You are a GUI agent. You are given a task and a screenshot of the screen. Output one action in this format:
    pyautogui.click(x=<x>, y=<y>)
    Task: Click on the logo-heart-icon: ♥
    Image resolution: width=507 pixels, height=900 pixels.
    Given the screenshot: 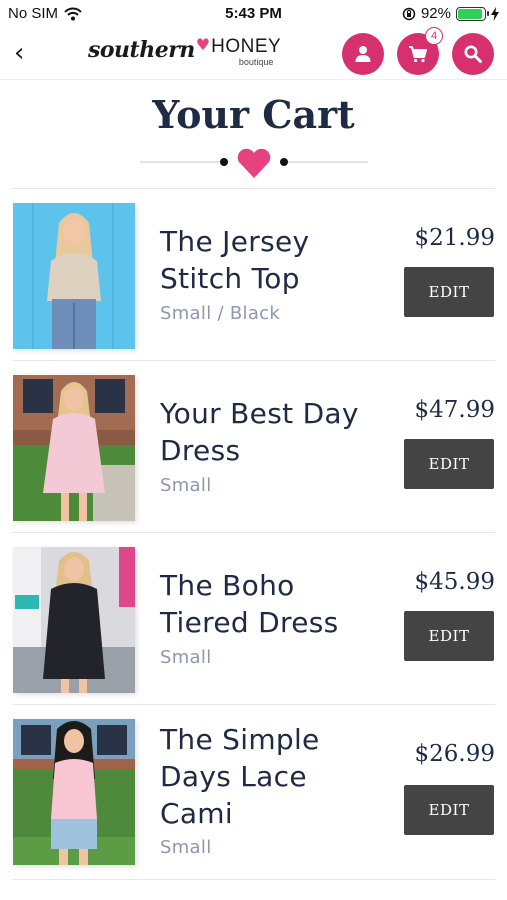 What is the action you would take?
    pyautogui.click(x=203, y=44)
    